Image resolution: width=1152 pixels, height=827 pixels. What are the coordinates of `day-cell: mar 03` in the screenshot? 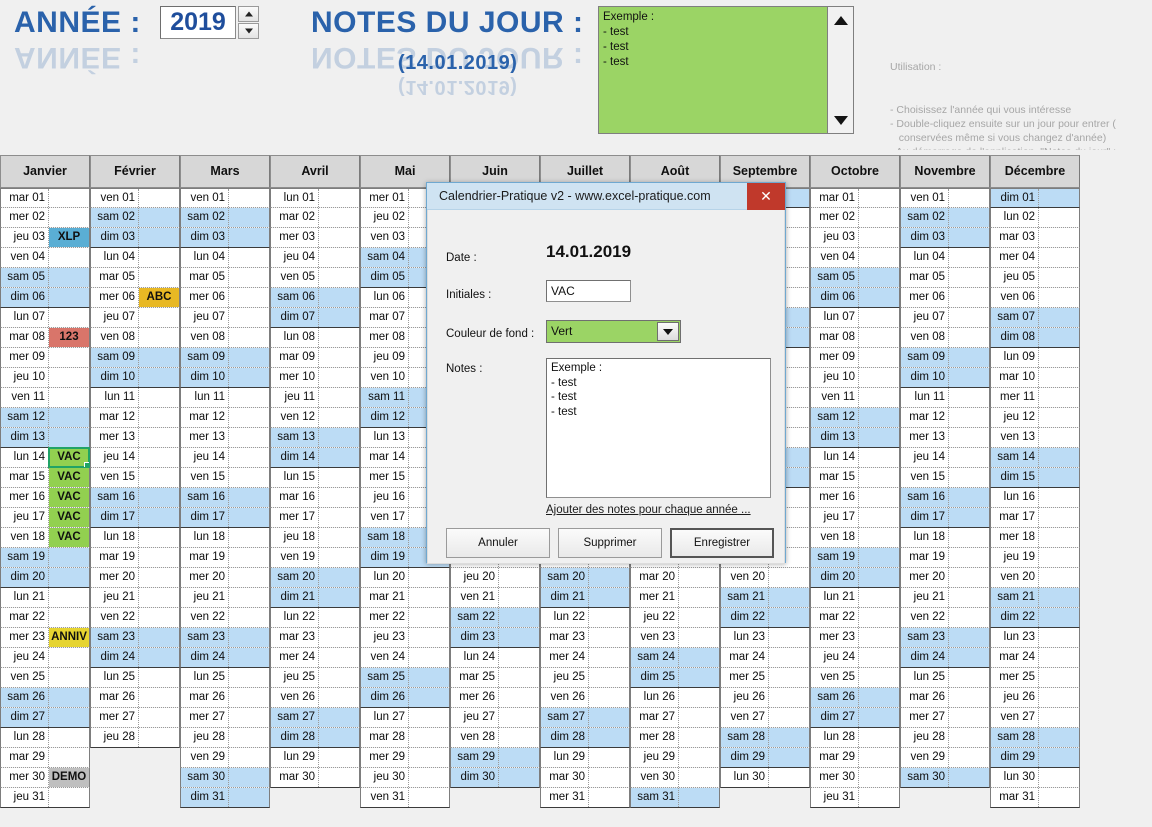 It's located at (1015, 237).